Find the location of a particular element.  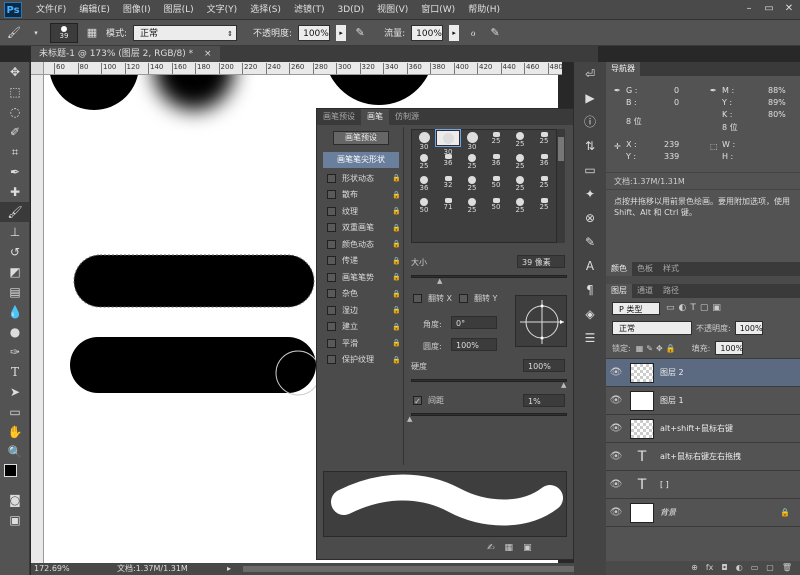

spacing-slider-thumb: ▲ is located at coordinates (409, 419).